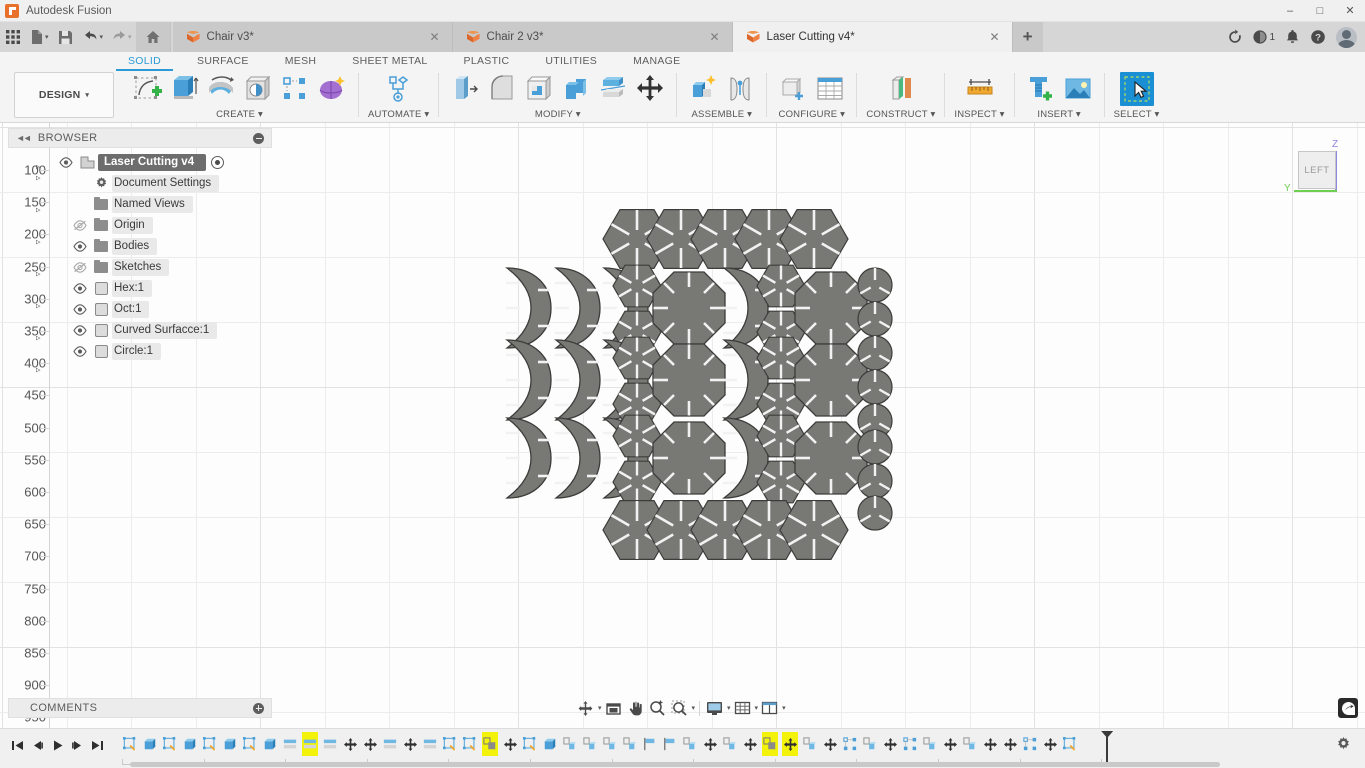  I want to click on browser-tree-row: Sketches, so click(140, 267).